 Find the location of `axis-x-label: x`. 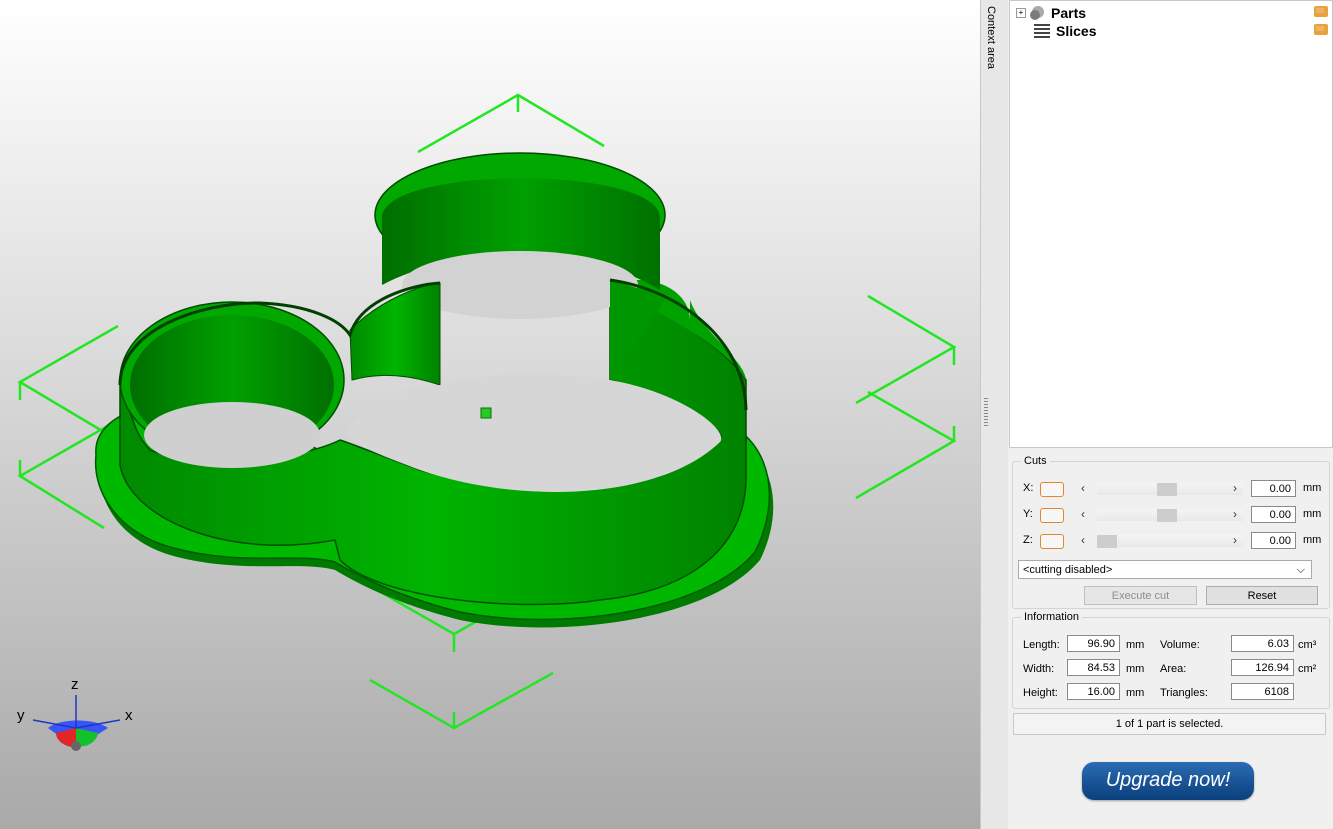

axis-x-label: x is located at coordinates (129, 715).